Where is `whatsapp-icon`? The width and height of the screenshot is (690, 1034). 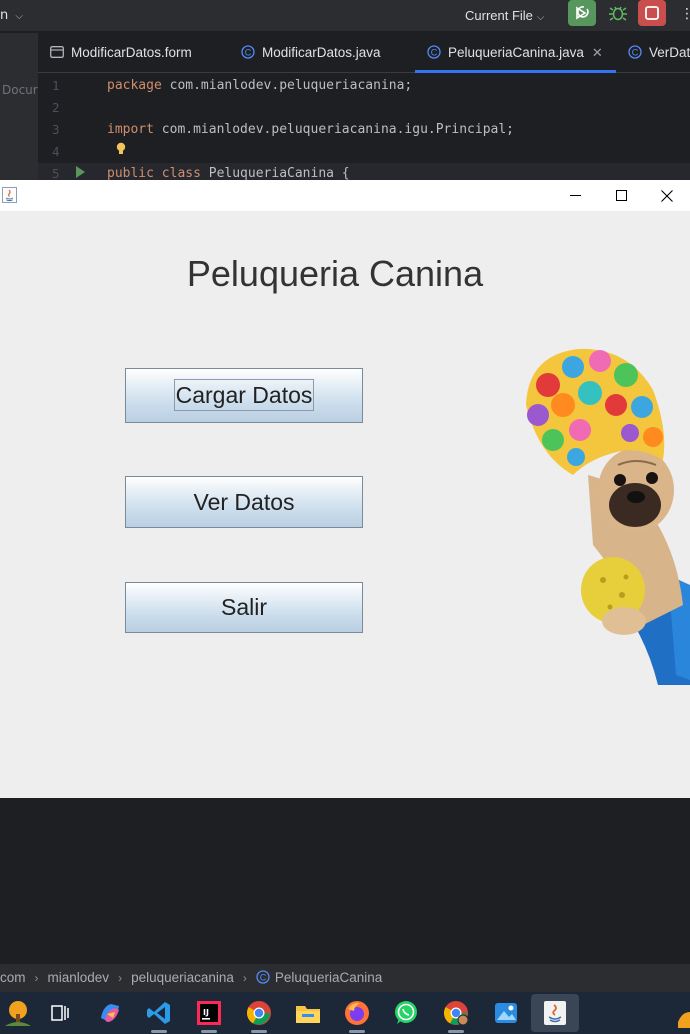
whatsapp-icon is located at coordinates (406, 1013).